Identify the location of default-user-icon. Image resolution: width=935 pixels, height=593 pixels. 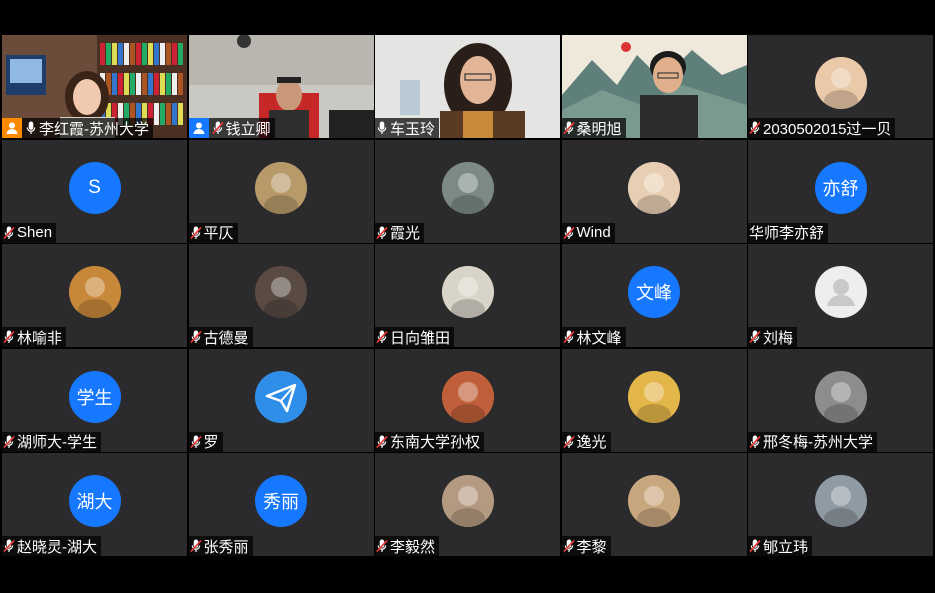
(840, 292).